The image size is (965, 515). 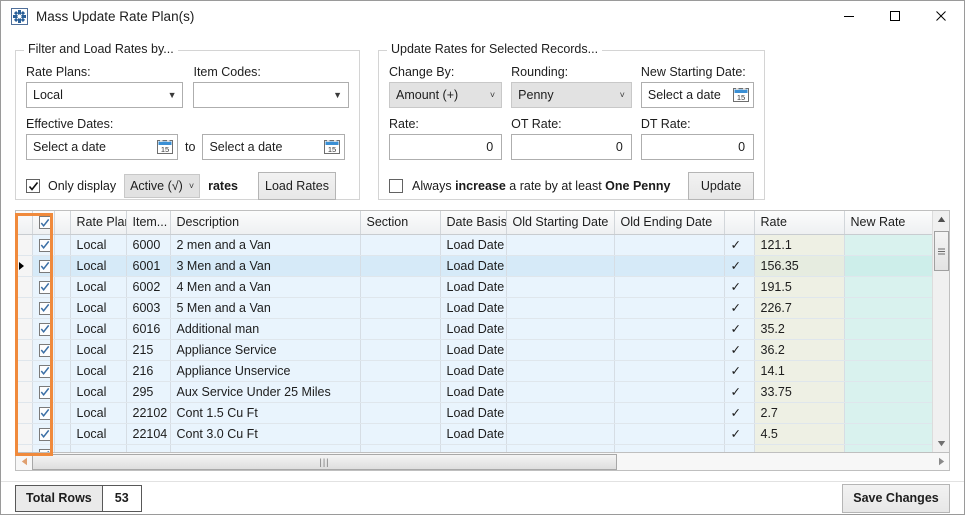 I want to click on table-row: Local 6016 Additional man Load Date ✓ 35.2, so click(x=481, y=329).